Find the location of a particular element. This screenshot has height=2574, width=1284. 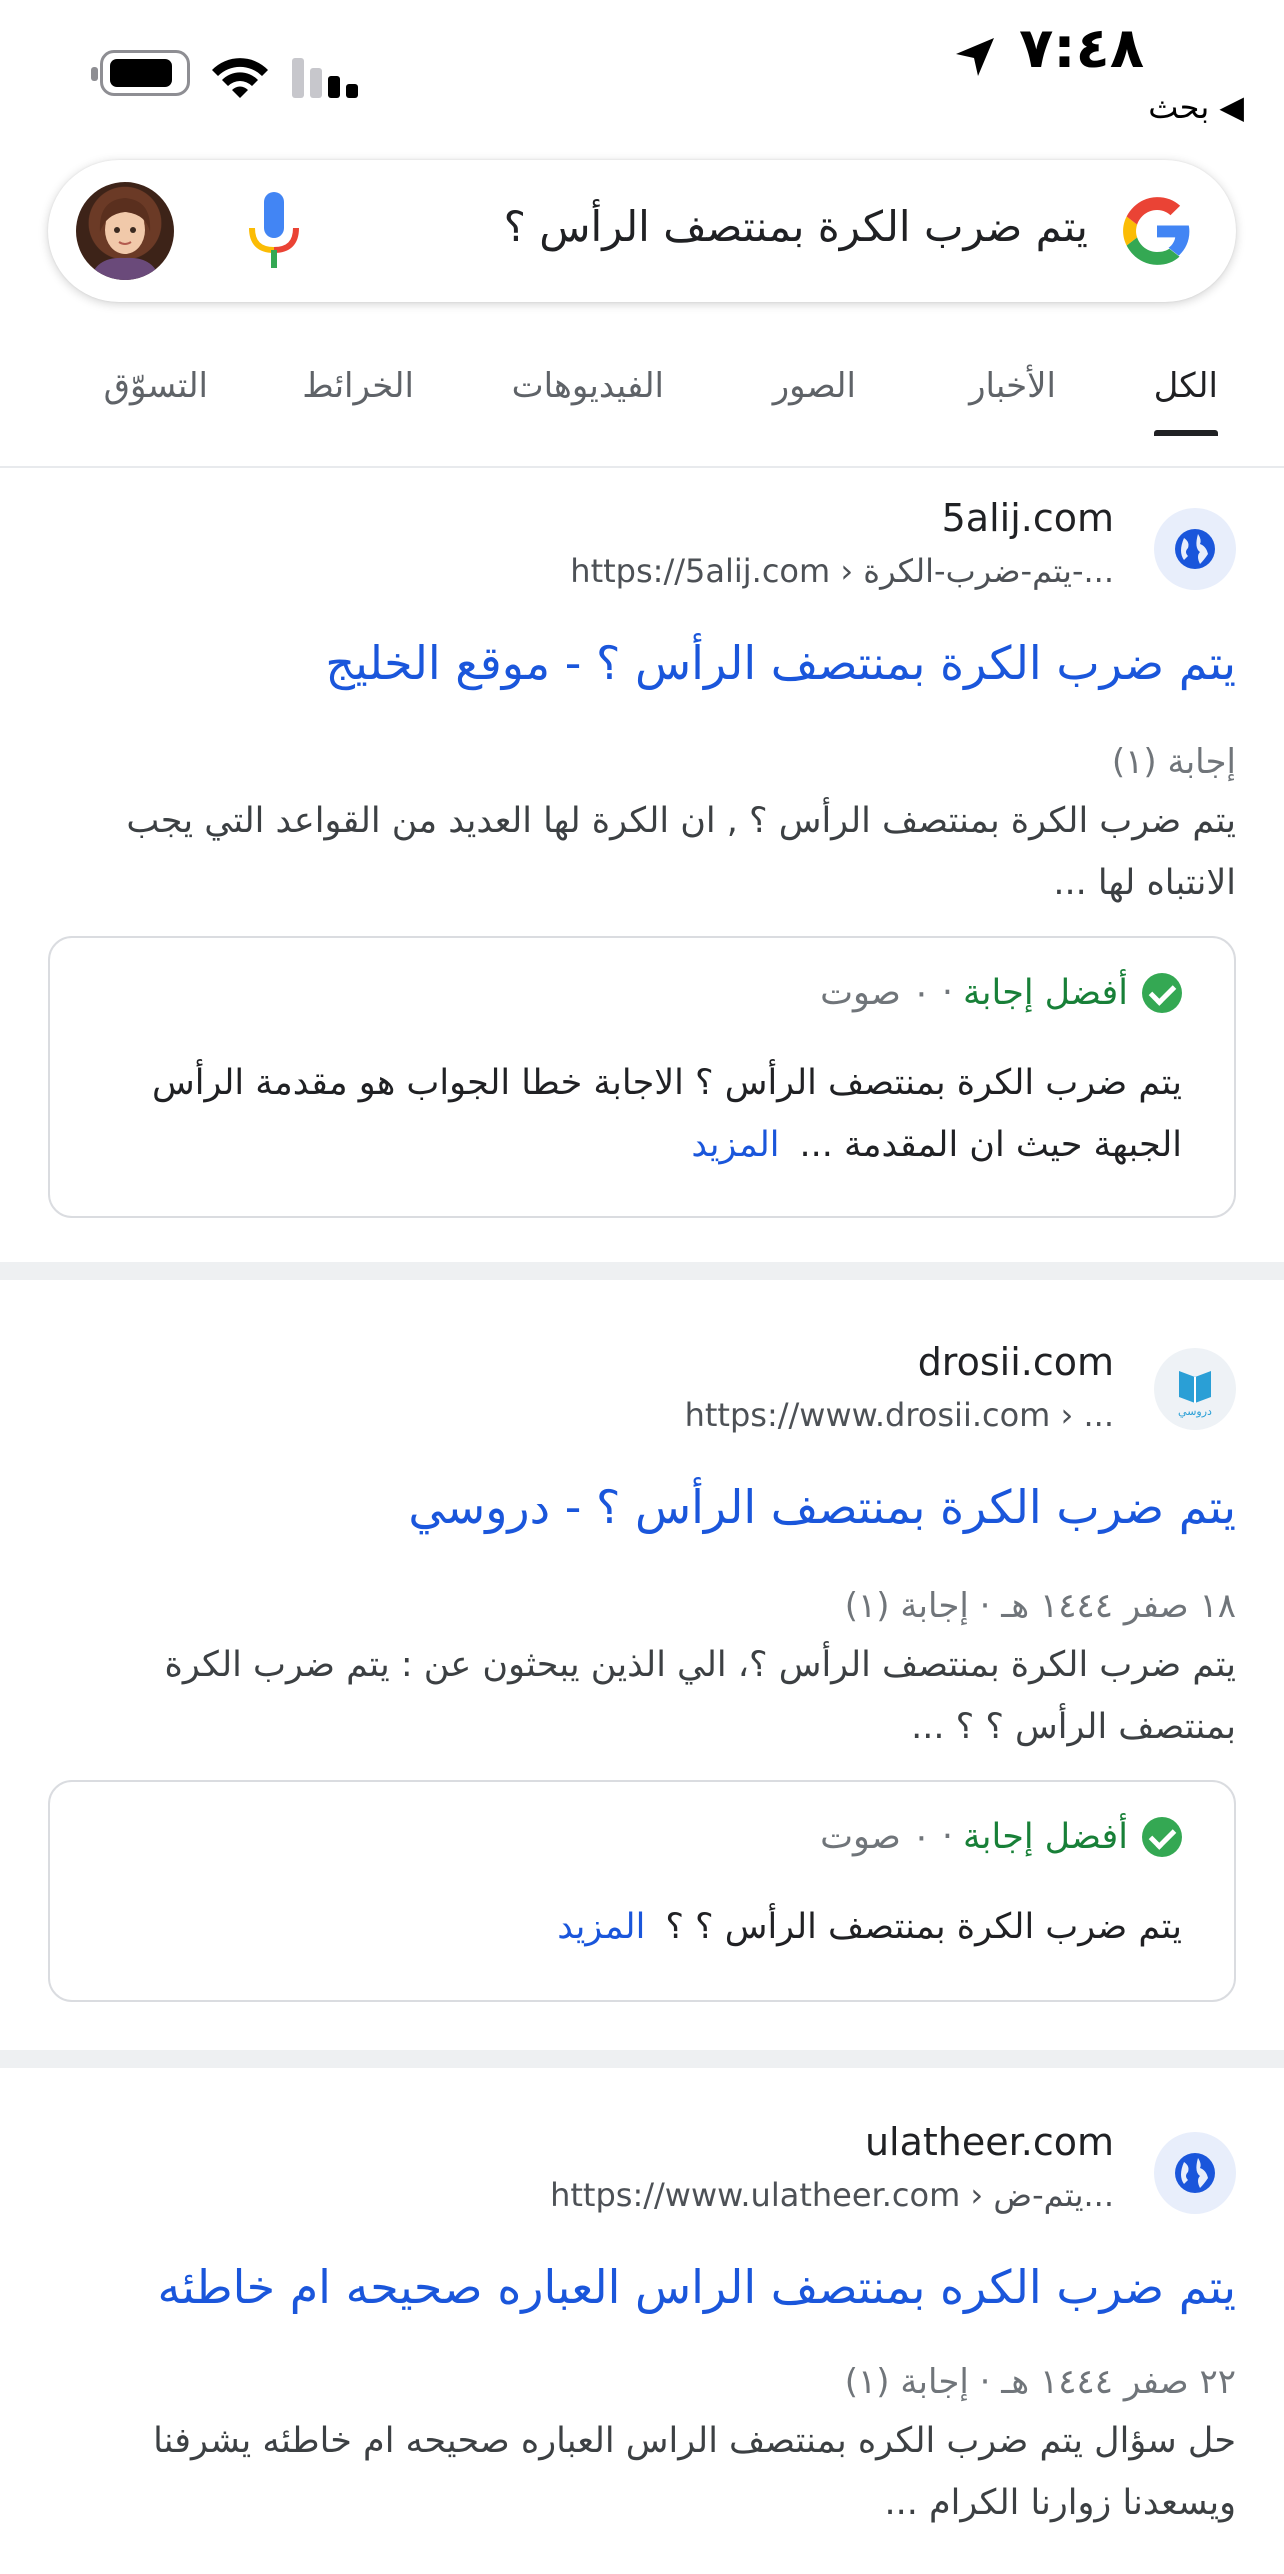

back-to-search-link: ◀ بحث is located at coordinates (1196, 107).